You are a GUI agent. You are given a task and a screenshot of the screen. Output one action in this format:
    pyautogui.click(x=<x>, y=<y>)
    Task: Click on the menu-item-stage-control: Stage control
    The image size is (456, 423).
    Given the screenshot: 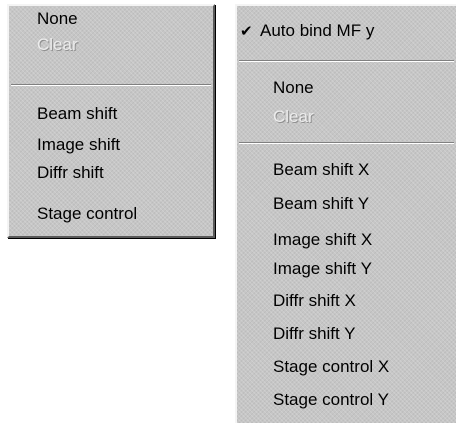 What is the action you would take?
    pyautogui.click(x=87, y=214)
    